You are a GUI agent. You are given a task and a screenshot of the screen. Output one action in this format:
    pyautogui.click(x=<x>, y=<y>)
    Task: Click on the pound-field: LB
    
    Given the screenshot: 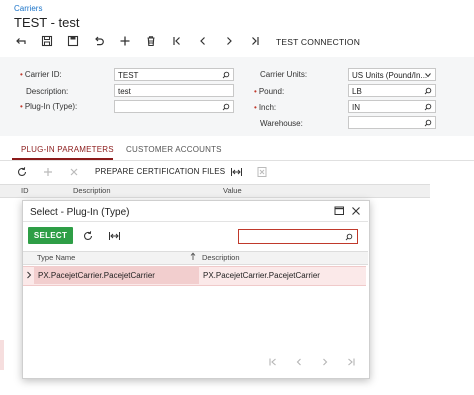 What is the action you would take?
    pyautogui.click(x=392, y=90)
    